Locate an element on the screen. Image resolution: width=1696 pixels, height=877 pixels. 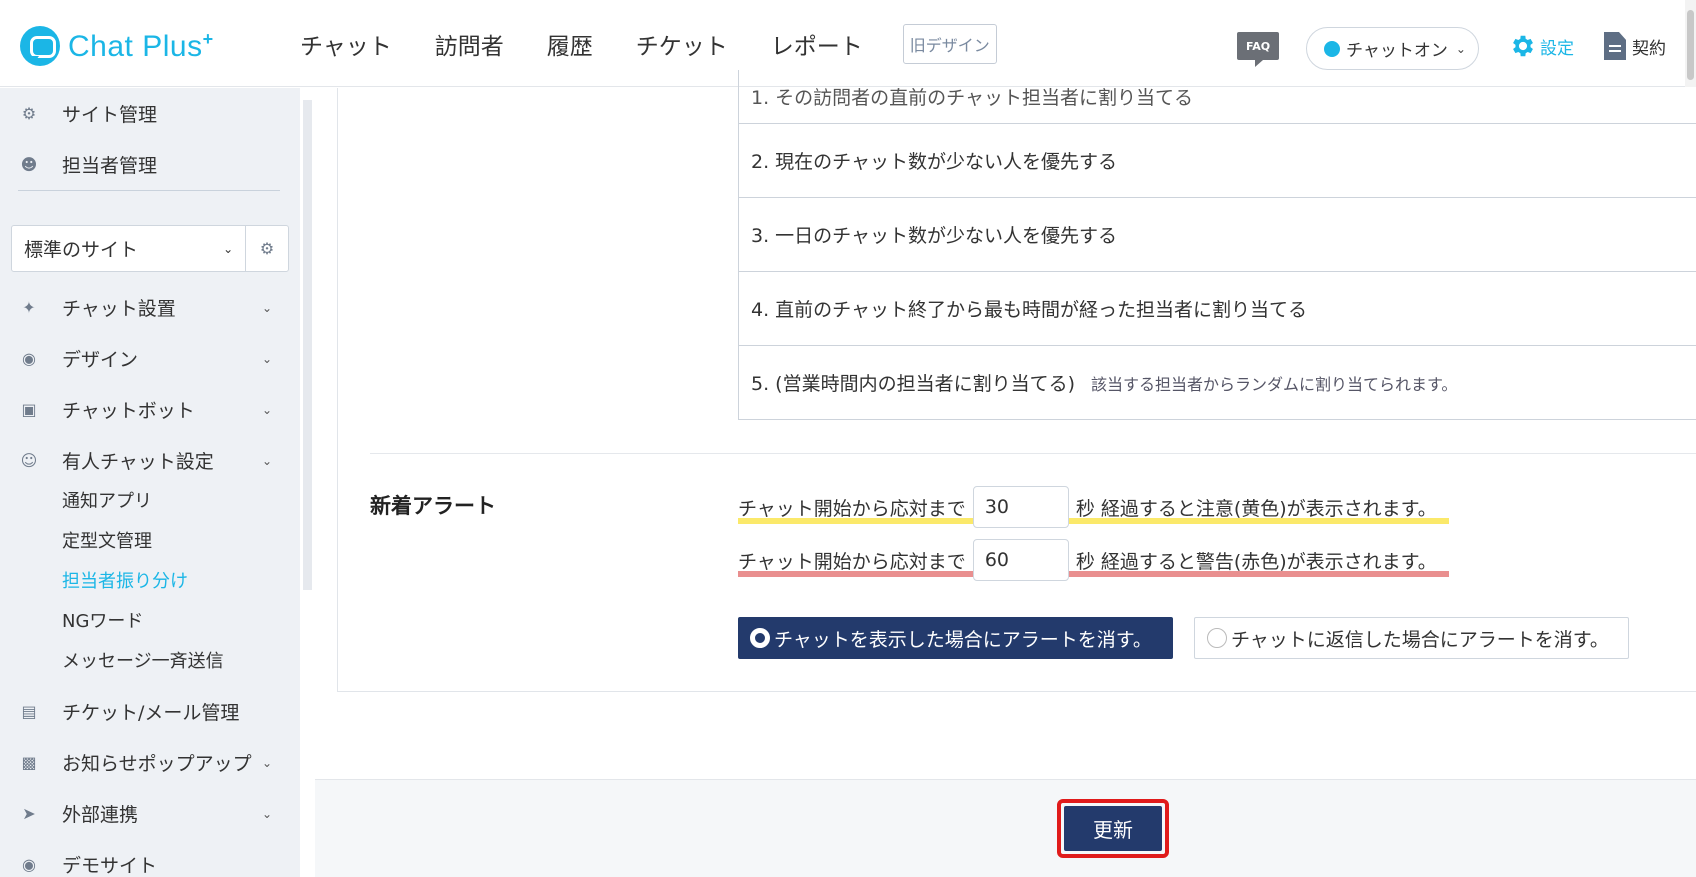
warn-prefix: チャット開始から応対まで is located at coordinates (852, 508).